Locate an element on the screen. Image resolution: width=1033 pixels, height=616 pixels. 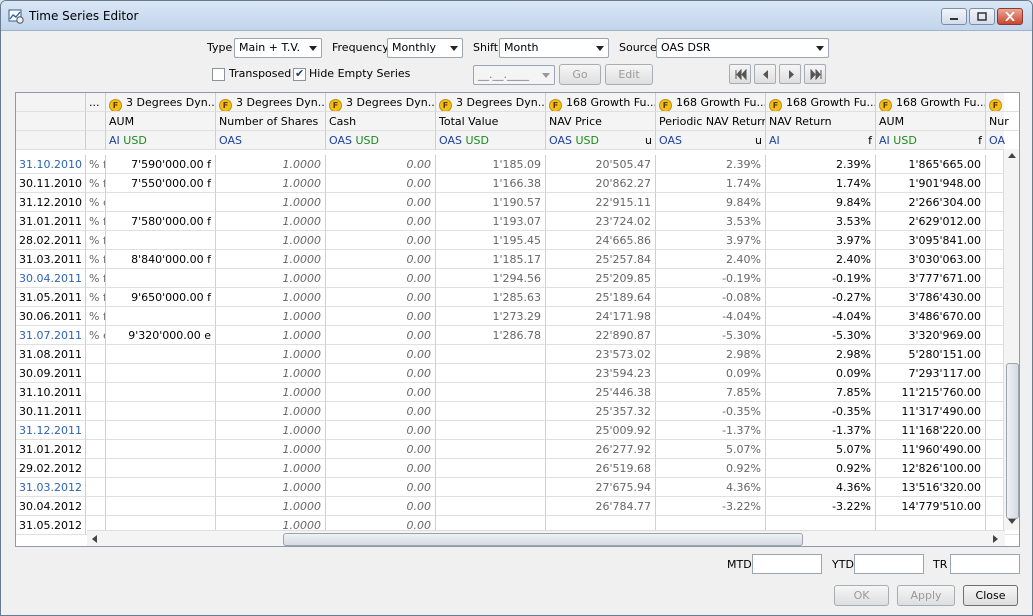
date-picker: __.__.____ is located at coordinates (514, 75).